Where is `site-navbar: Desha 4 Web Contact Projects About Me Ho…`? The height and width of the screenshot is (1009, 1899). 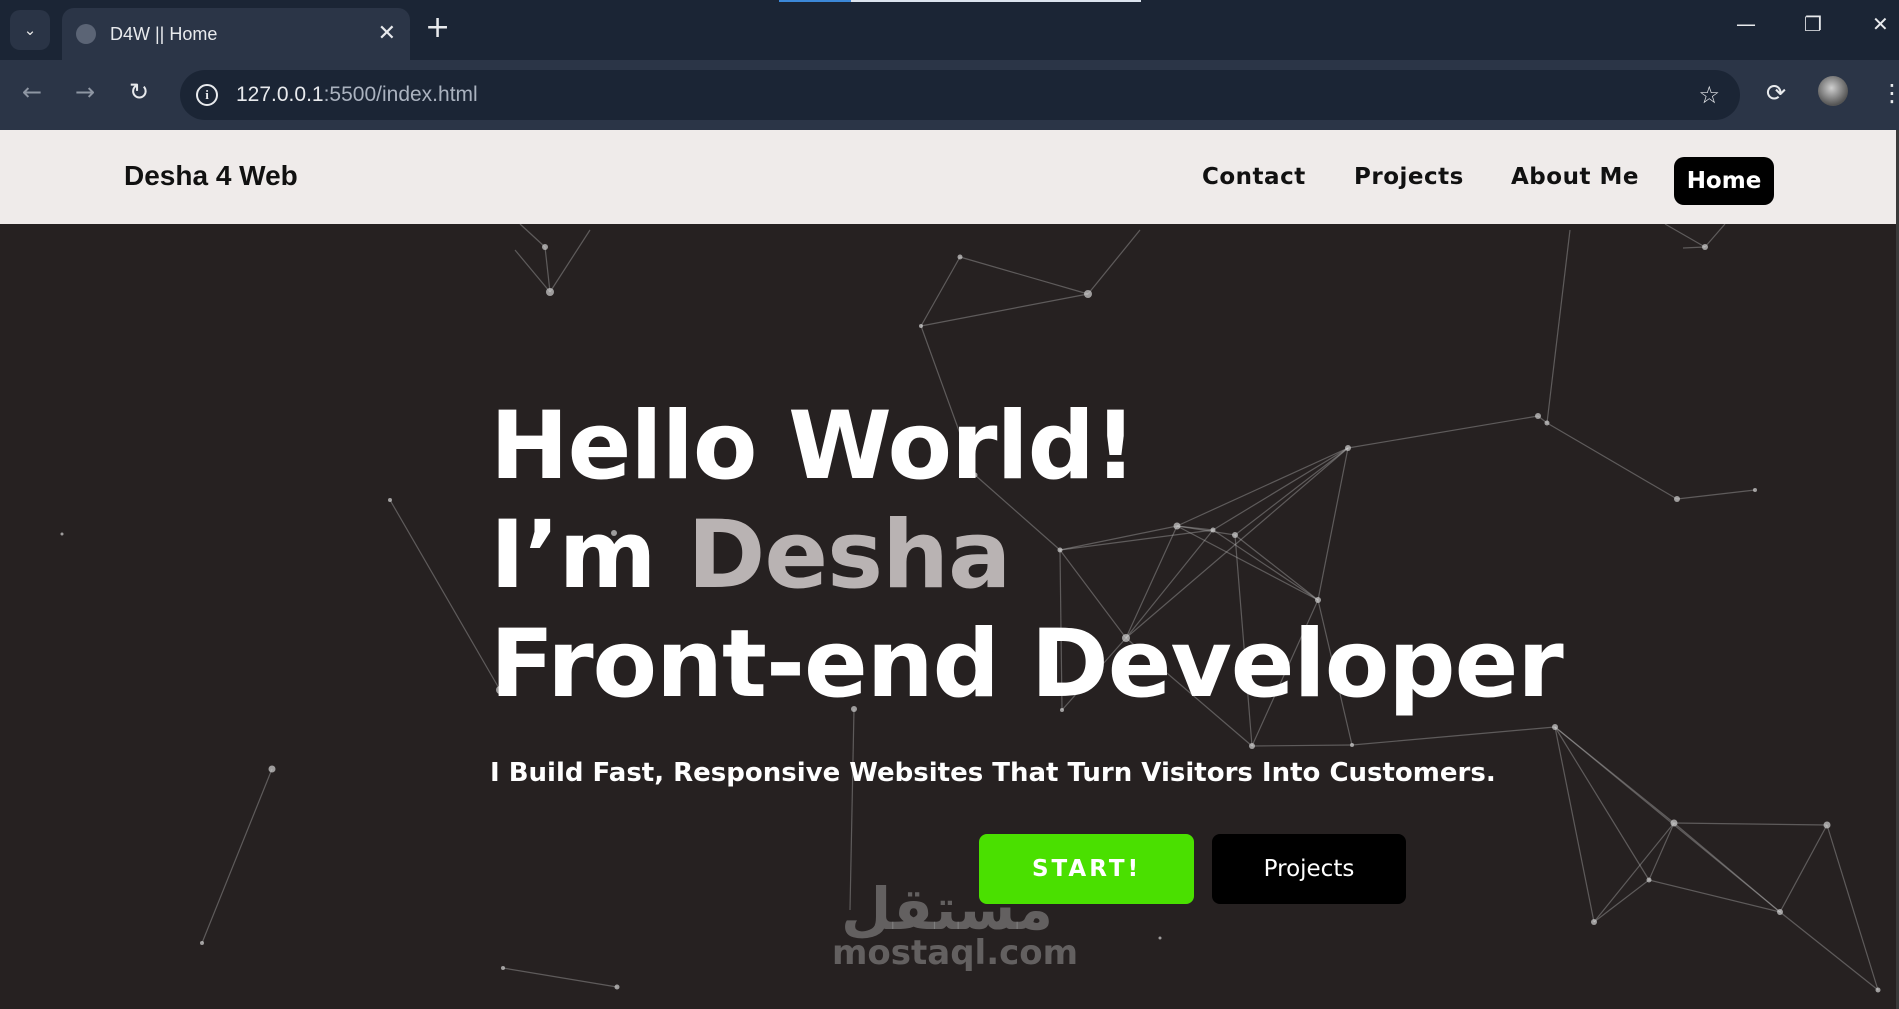
site-navbar: Desha 4 Web Contact Projects About Me Ho… is located at coordinates (949, 177).